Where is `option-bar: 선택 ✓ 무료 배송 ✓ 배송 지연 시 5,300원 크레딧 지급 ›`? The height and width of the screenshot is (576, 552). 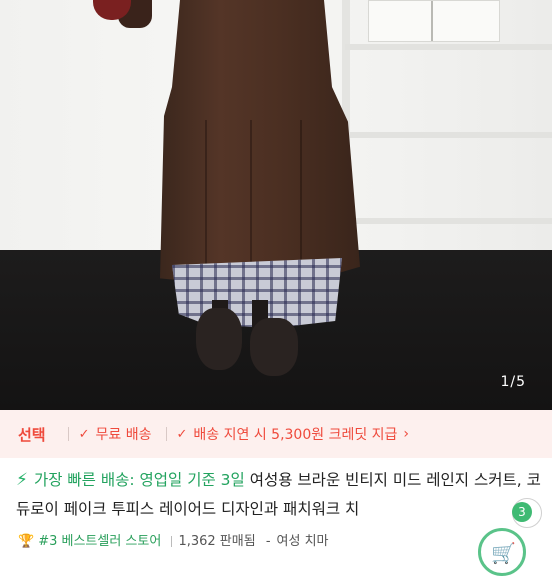
option-bar: 선택 ✓ 무료 배송 ✓ 배송 지연 시 5,300원 크레딧 지급 › is located at coordinates (276, 434).